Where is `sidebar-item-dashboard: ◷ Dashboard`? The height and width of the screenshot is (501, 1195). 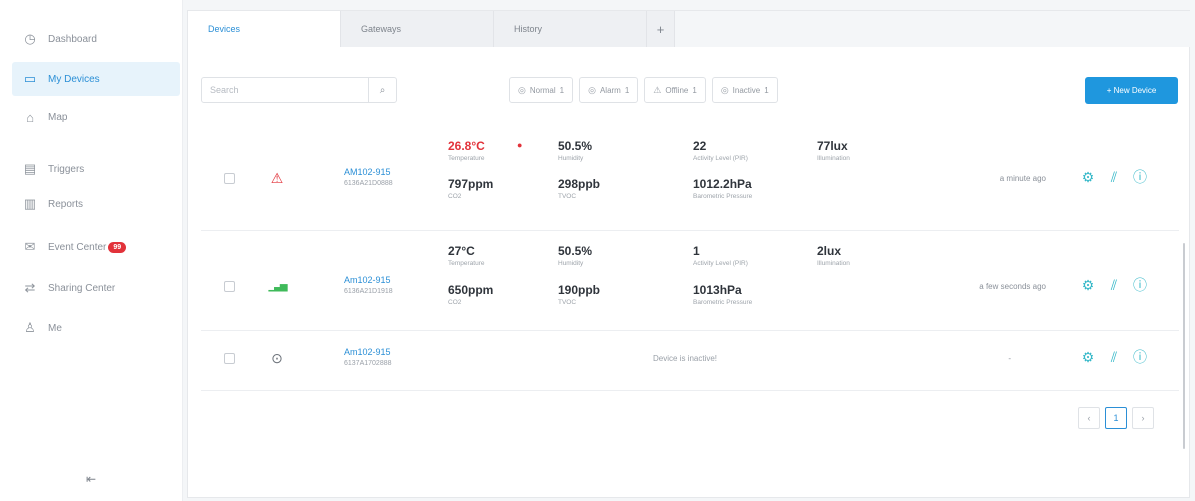 sidebar-item-dashboard: ◷ Dashboard is located at coordinates (96, 39).